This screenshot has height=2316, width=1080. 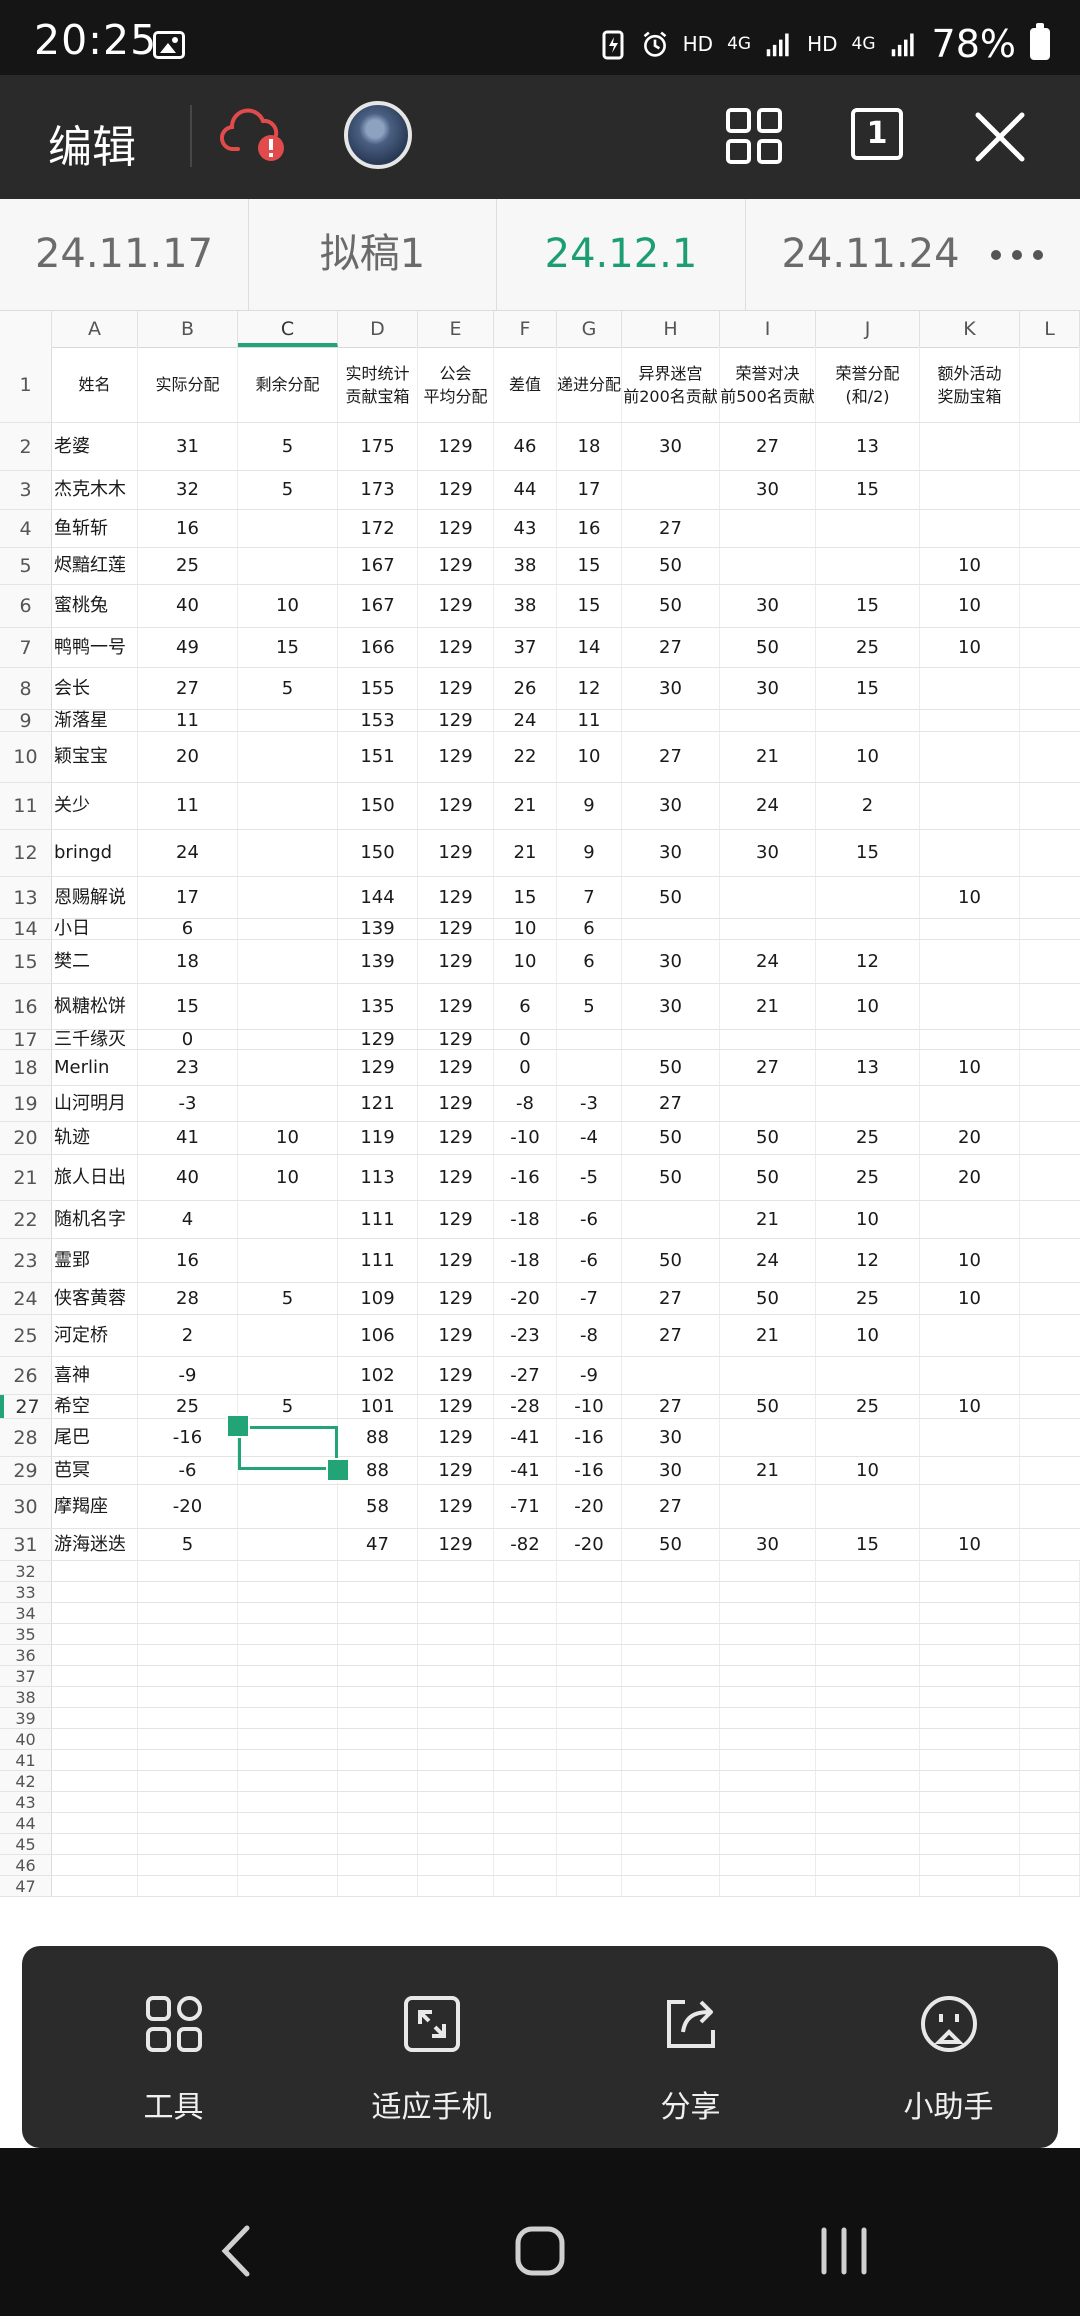 I want to click on cell-f5: 38, so click(x=525, y=566).